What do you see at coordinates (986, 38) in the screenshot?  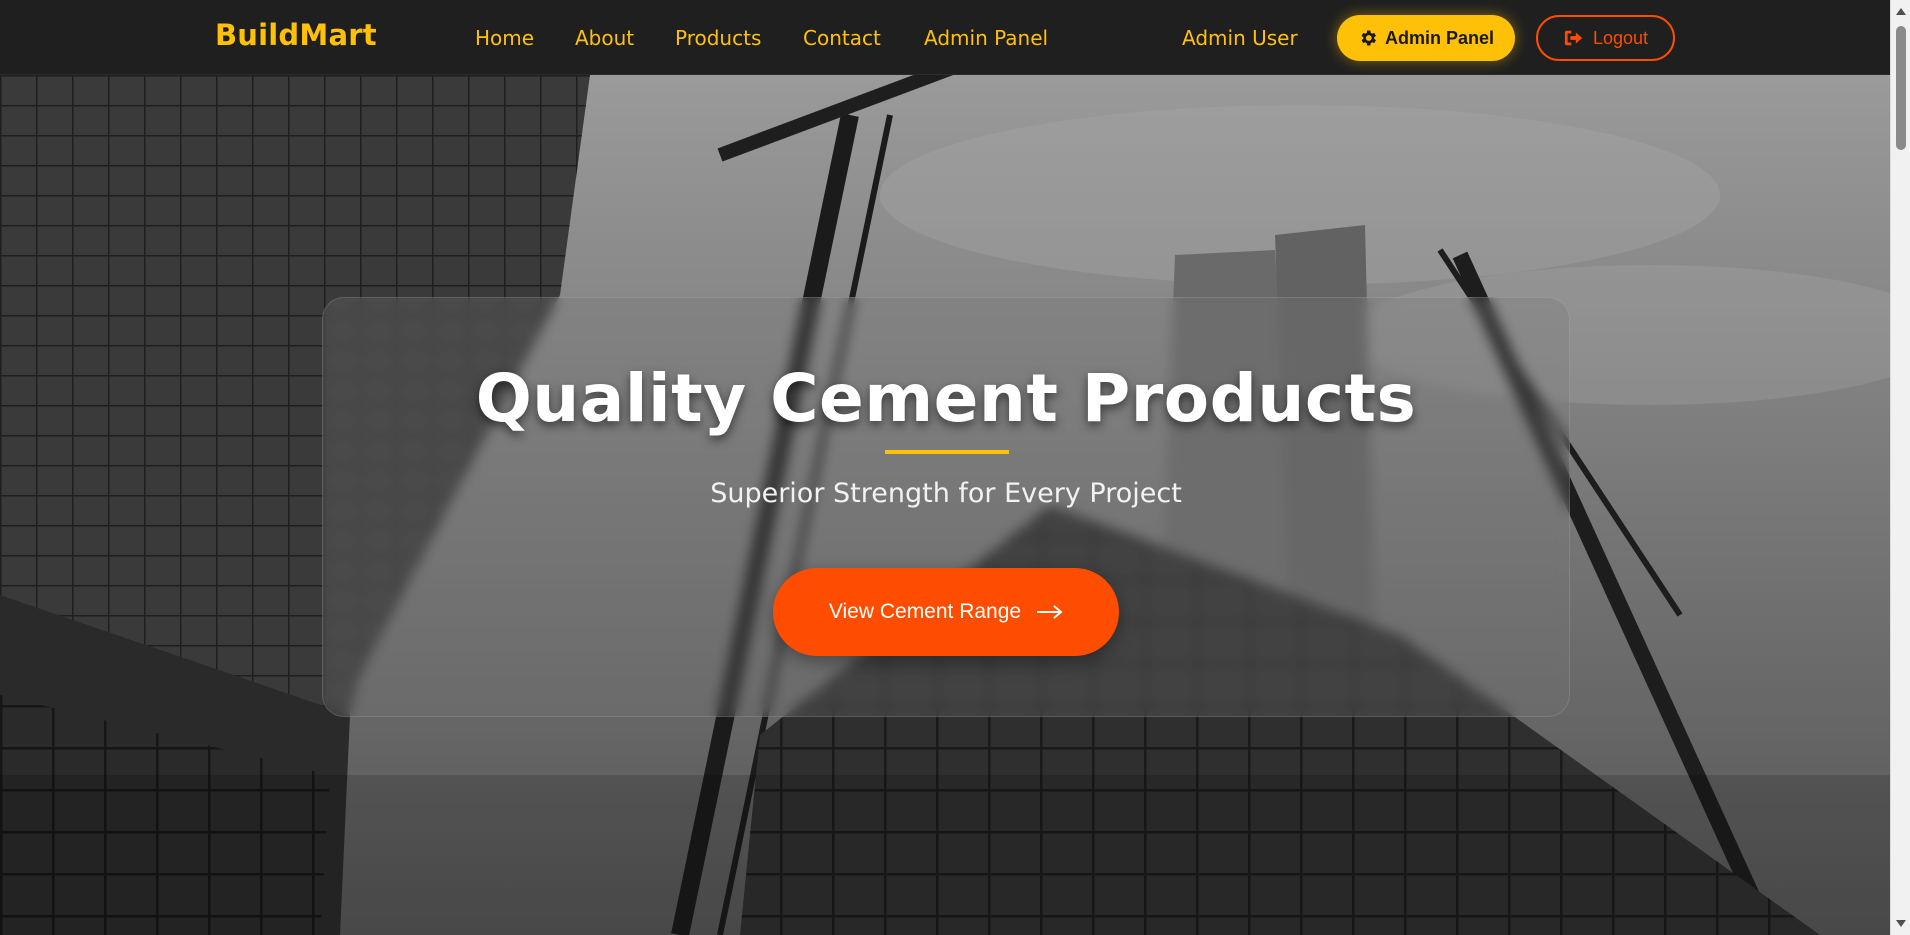 I see `nav-link-admin-panel: Admin Panel` at bounding box center [986, 38].